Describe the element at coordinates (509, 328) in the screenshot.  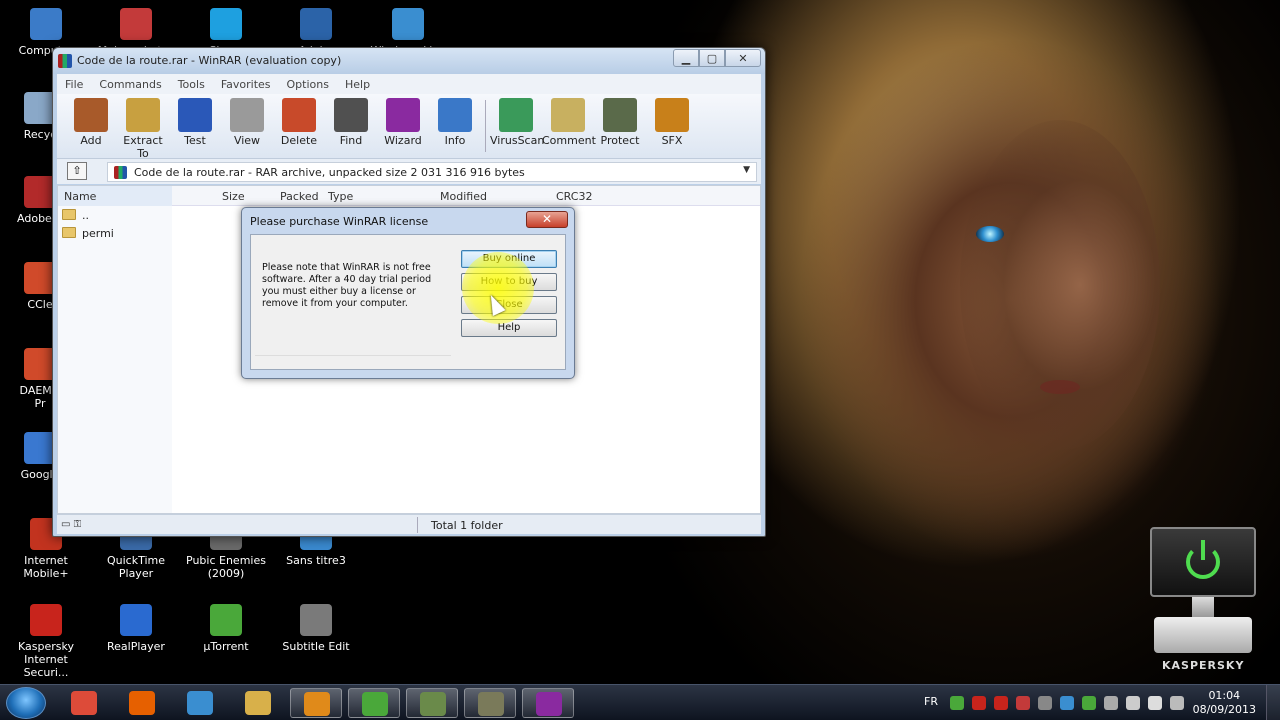
I see `help-button: Help` at that location.